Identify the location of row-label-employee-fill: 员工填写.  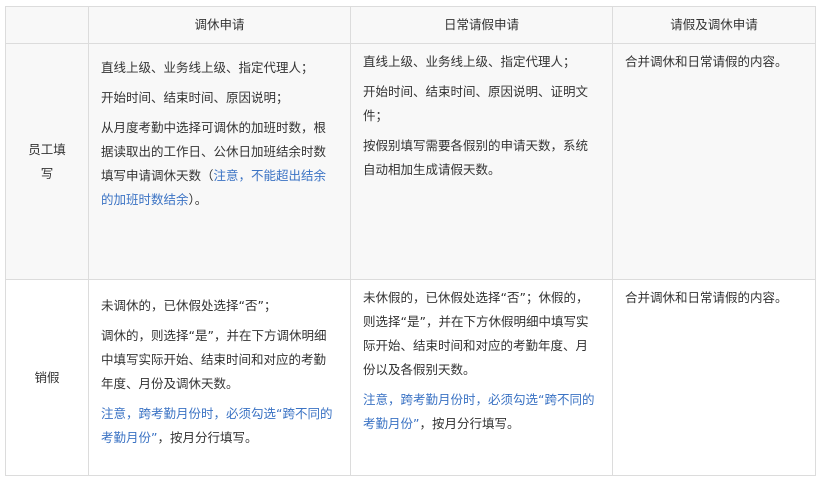
(47, 161).